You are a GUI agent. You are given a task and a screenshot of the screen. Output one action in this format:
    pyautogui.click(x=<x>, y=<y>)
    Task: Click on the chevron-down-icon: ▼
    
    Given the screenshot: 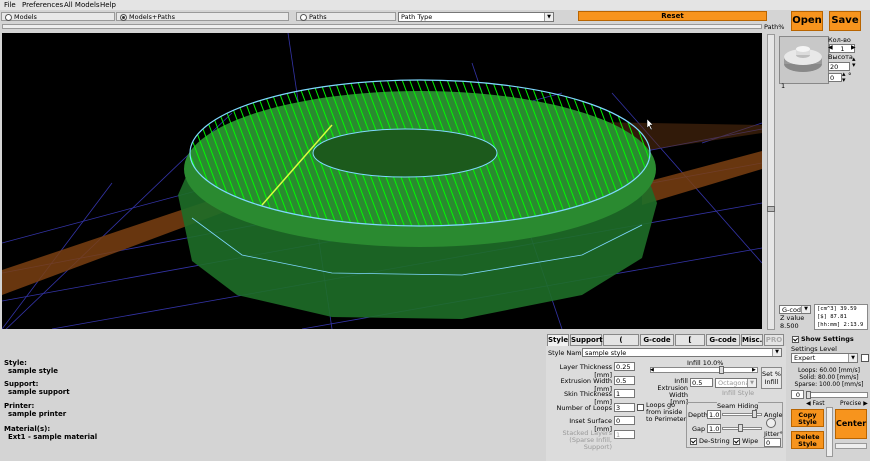 What is the action you would take?
    pyautogui.click(x=751, y=383)
    